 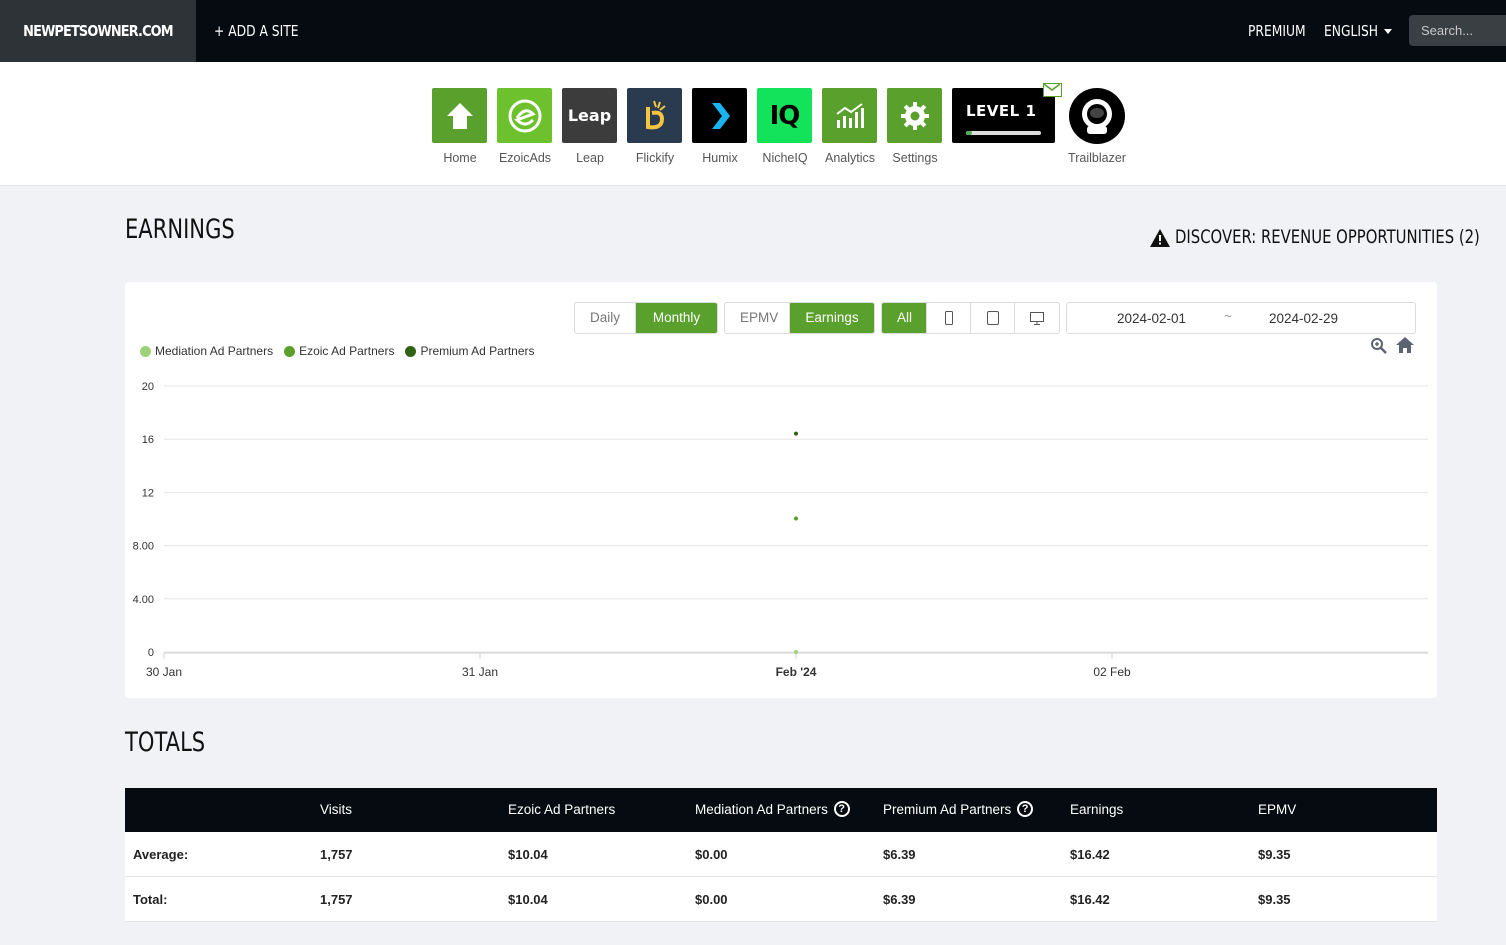 I want to click on x-tick-label: 02 Feb, so click(x=1112, y=672).